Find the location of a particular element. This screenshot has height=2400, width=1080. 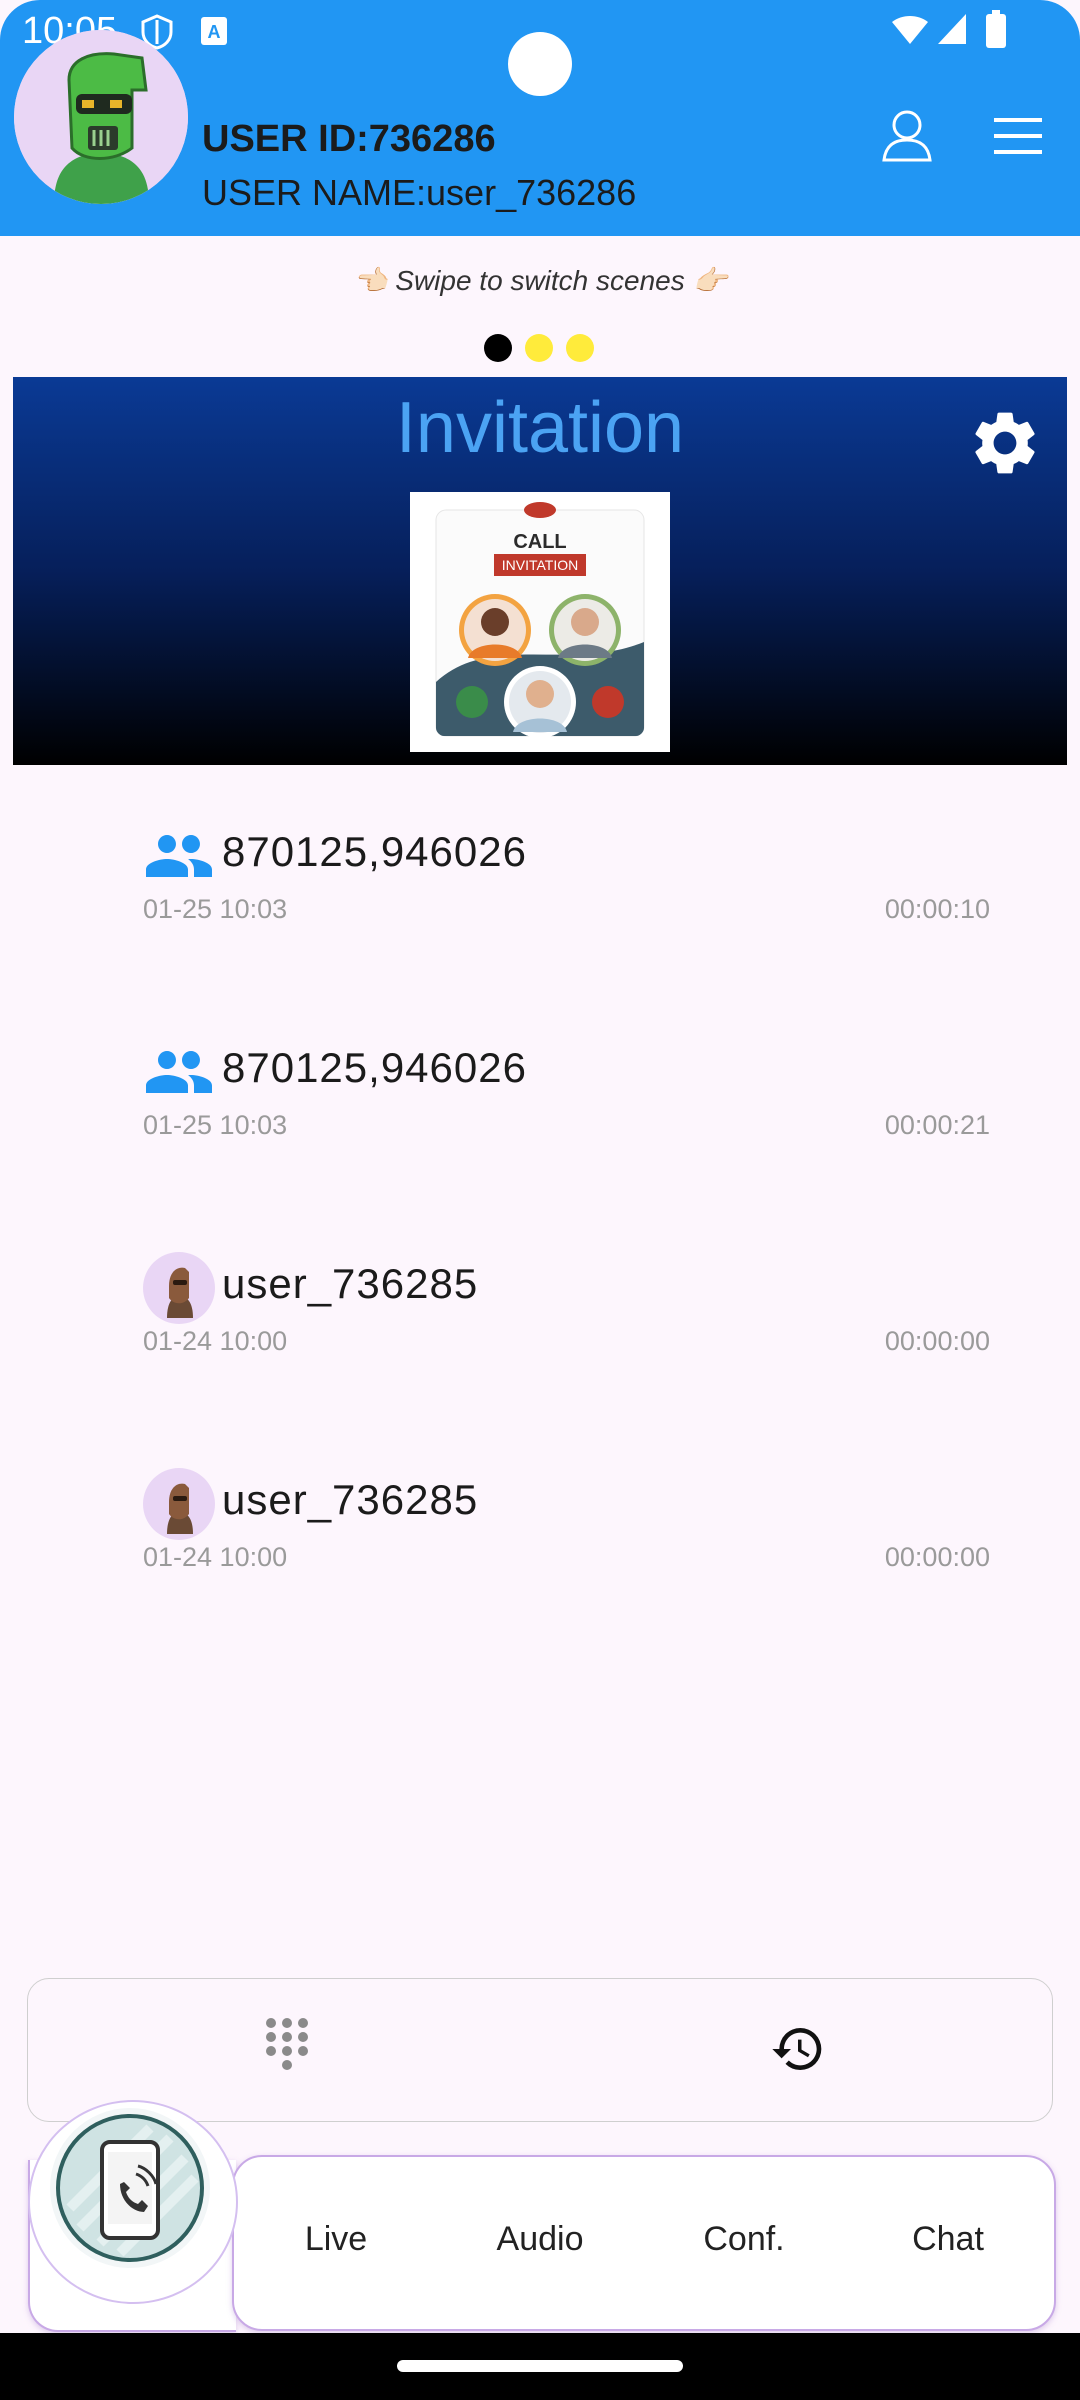

banner-title: Invitation is located at coordinates (540, 428).